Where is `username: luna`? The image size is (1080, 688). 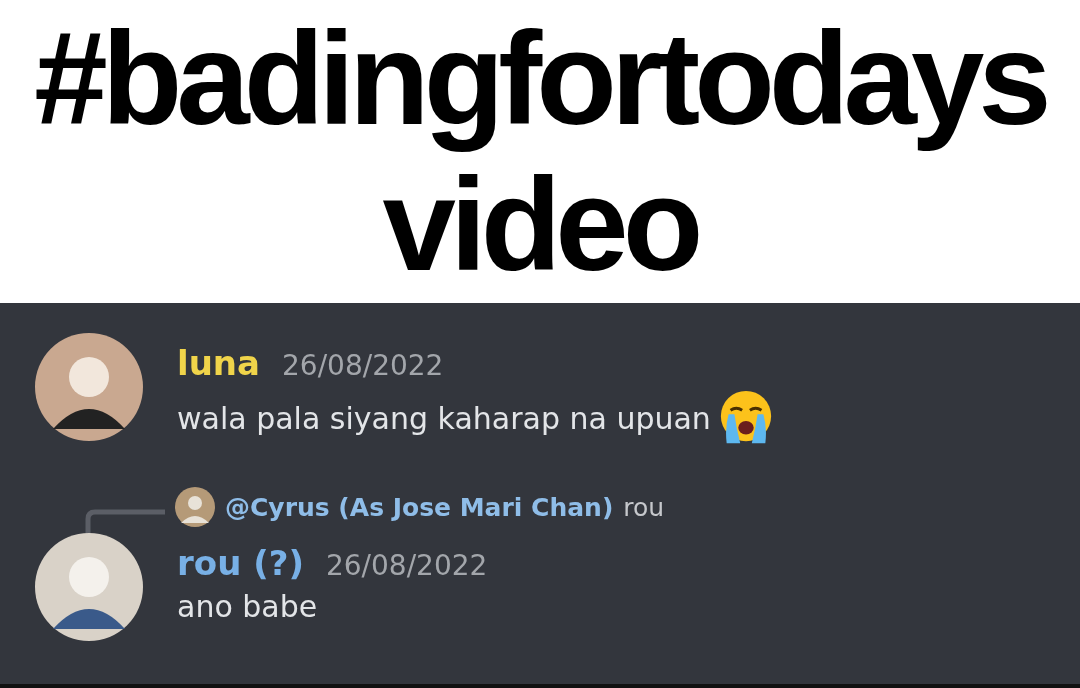 username: luna is located at coordinates (218, 363).